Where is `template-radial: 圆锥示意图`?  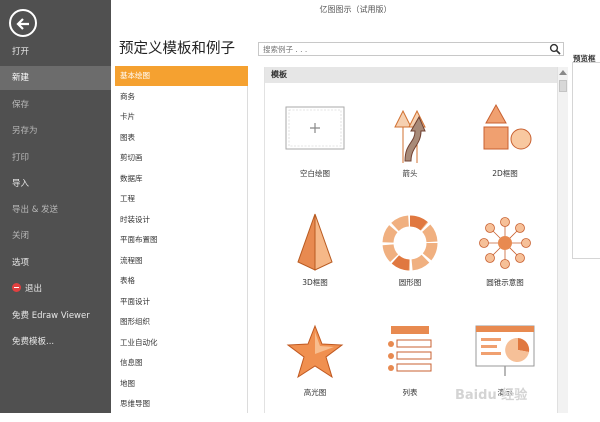 template-radial: 圆锥示意图 is located at coordinates (505, 262).